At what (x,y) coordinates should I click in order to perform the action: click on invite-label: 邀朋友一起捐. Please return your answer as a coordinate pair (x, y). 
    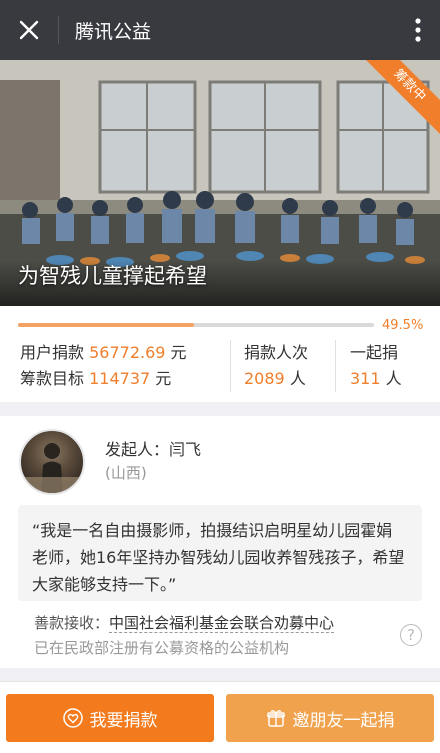
    Looking at the image, I should click on (343, 720).